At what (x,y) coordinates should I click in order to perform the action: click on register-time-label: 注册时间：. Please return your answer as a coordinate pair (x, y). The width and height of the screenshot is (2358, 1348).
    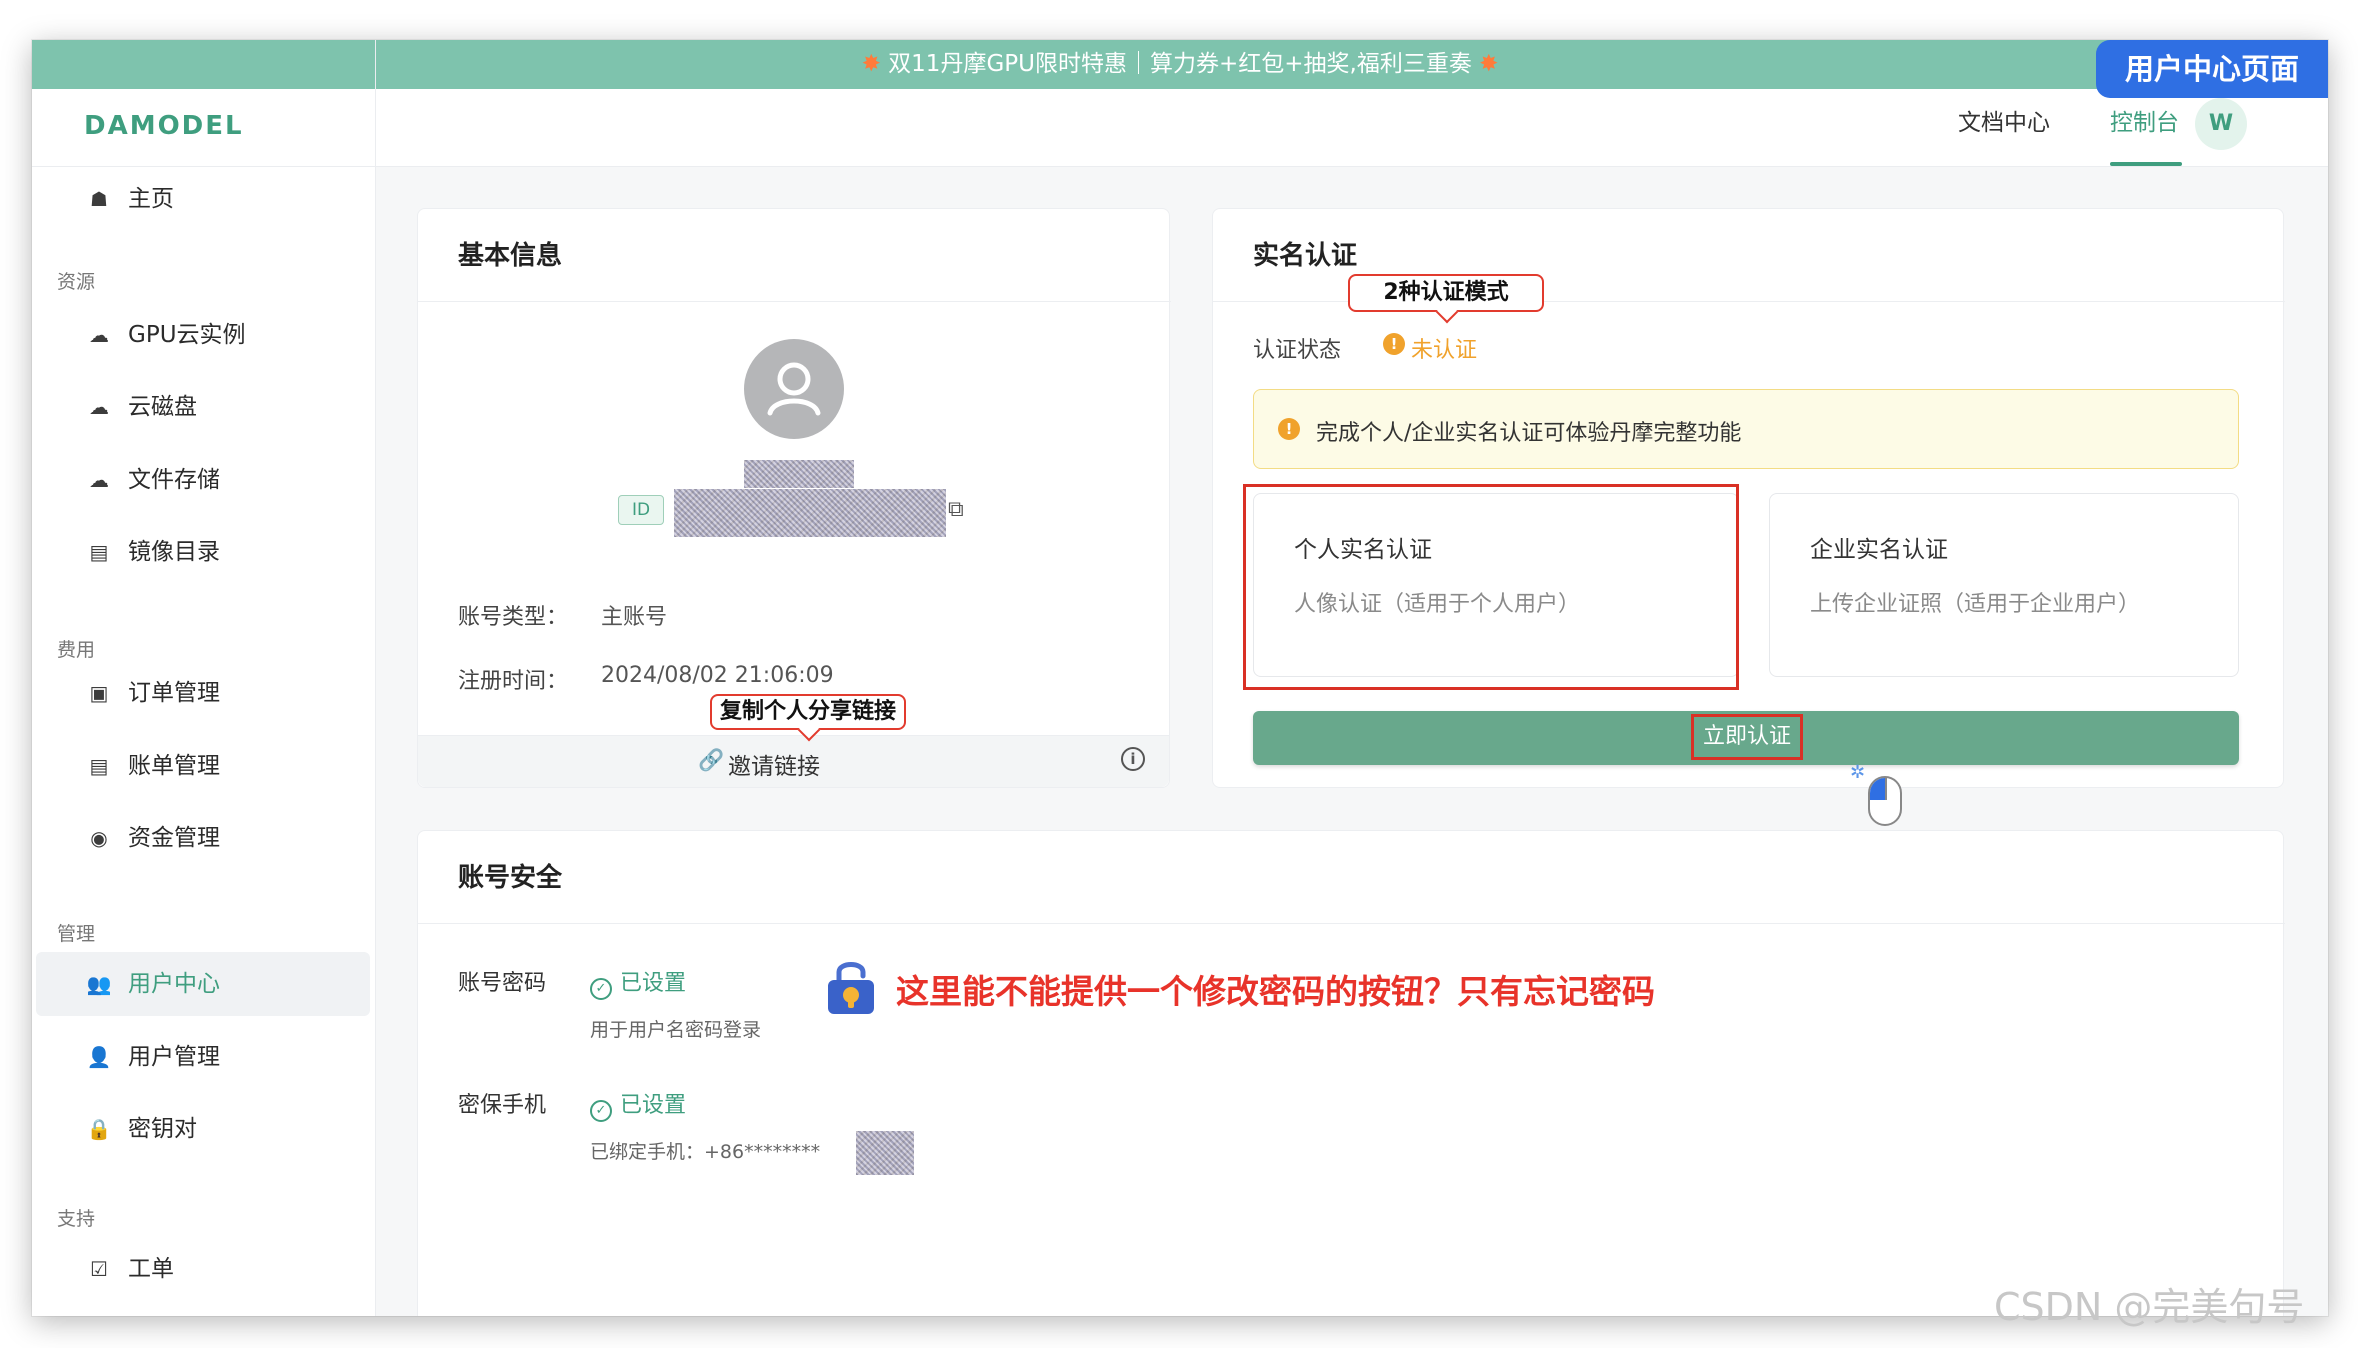
    Looking at the image, I should click on (513, 681).